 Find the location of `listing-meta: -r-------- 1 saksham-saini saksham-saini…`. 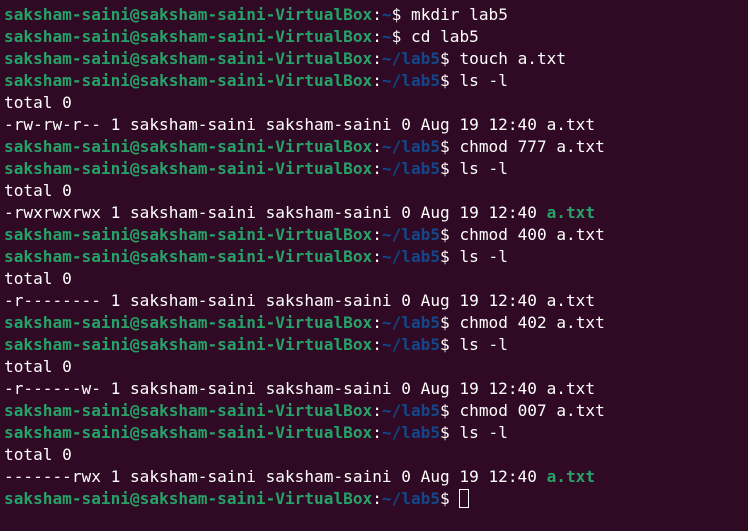

listing-meta: -r-------- 1 saksham-saini saksham-saini… is located at coordinates (275, 300).